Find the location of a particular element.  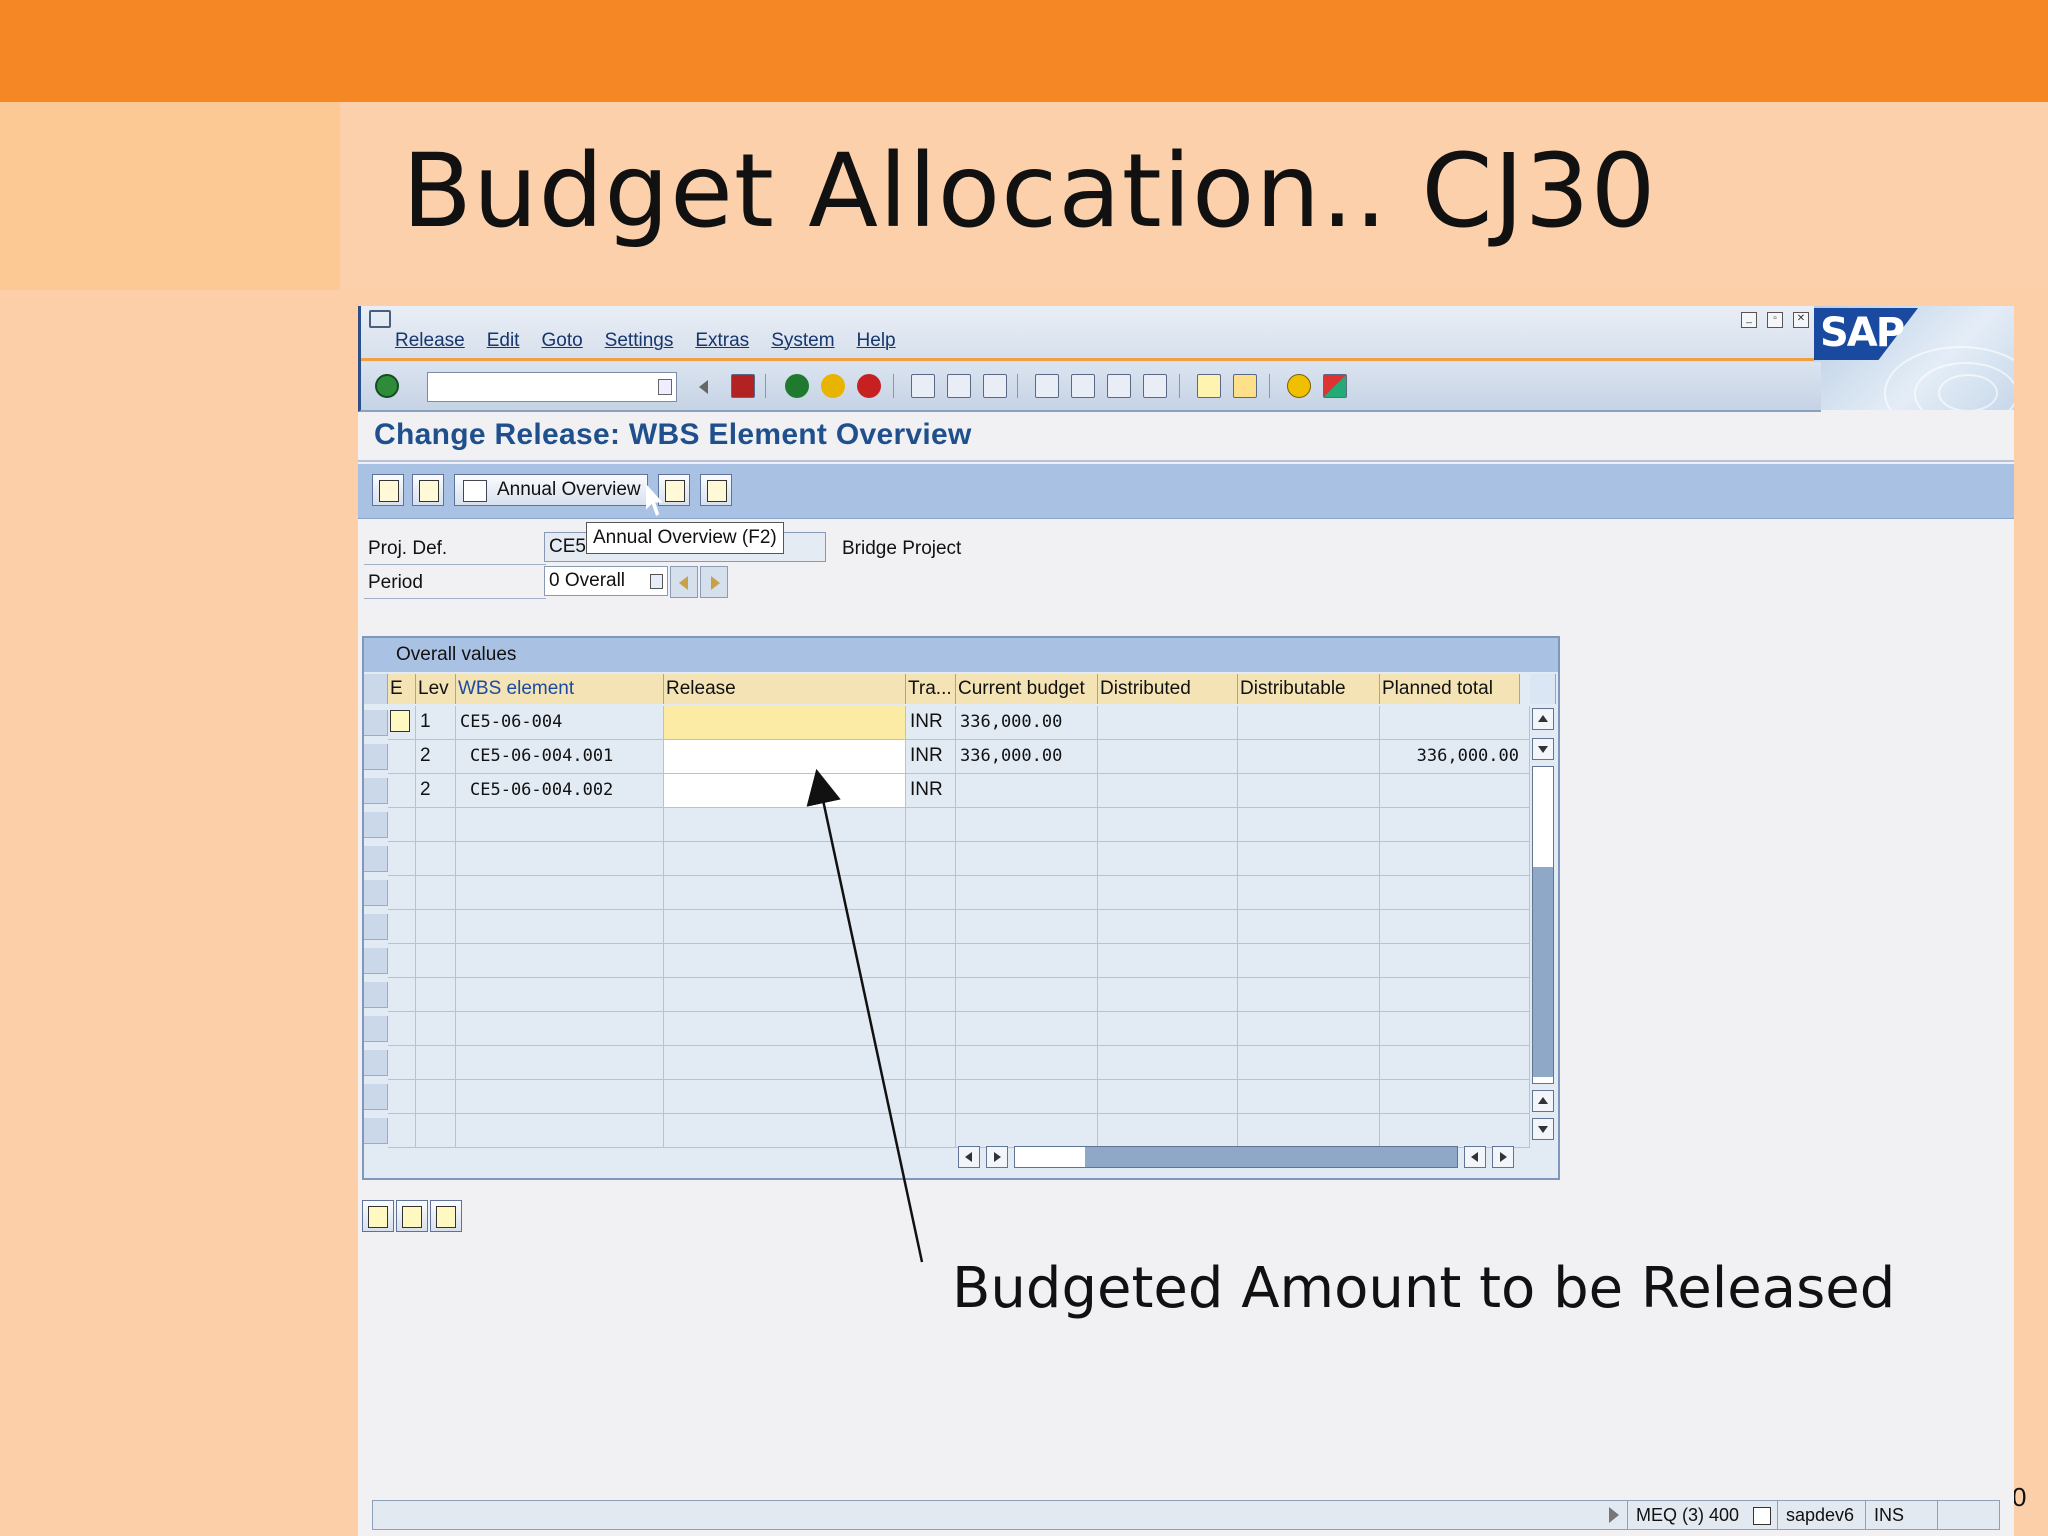

vertical-scrollbar is located at coordinates (1544, 925).